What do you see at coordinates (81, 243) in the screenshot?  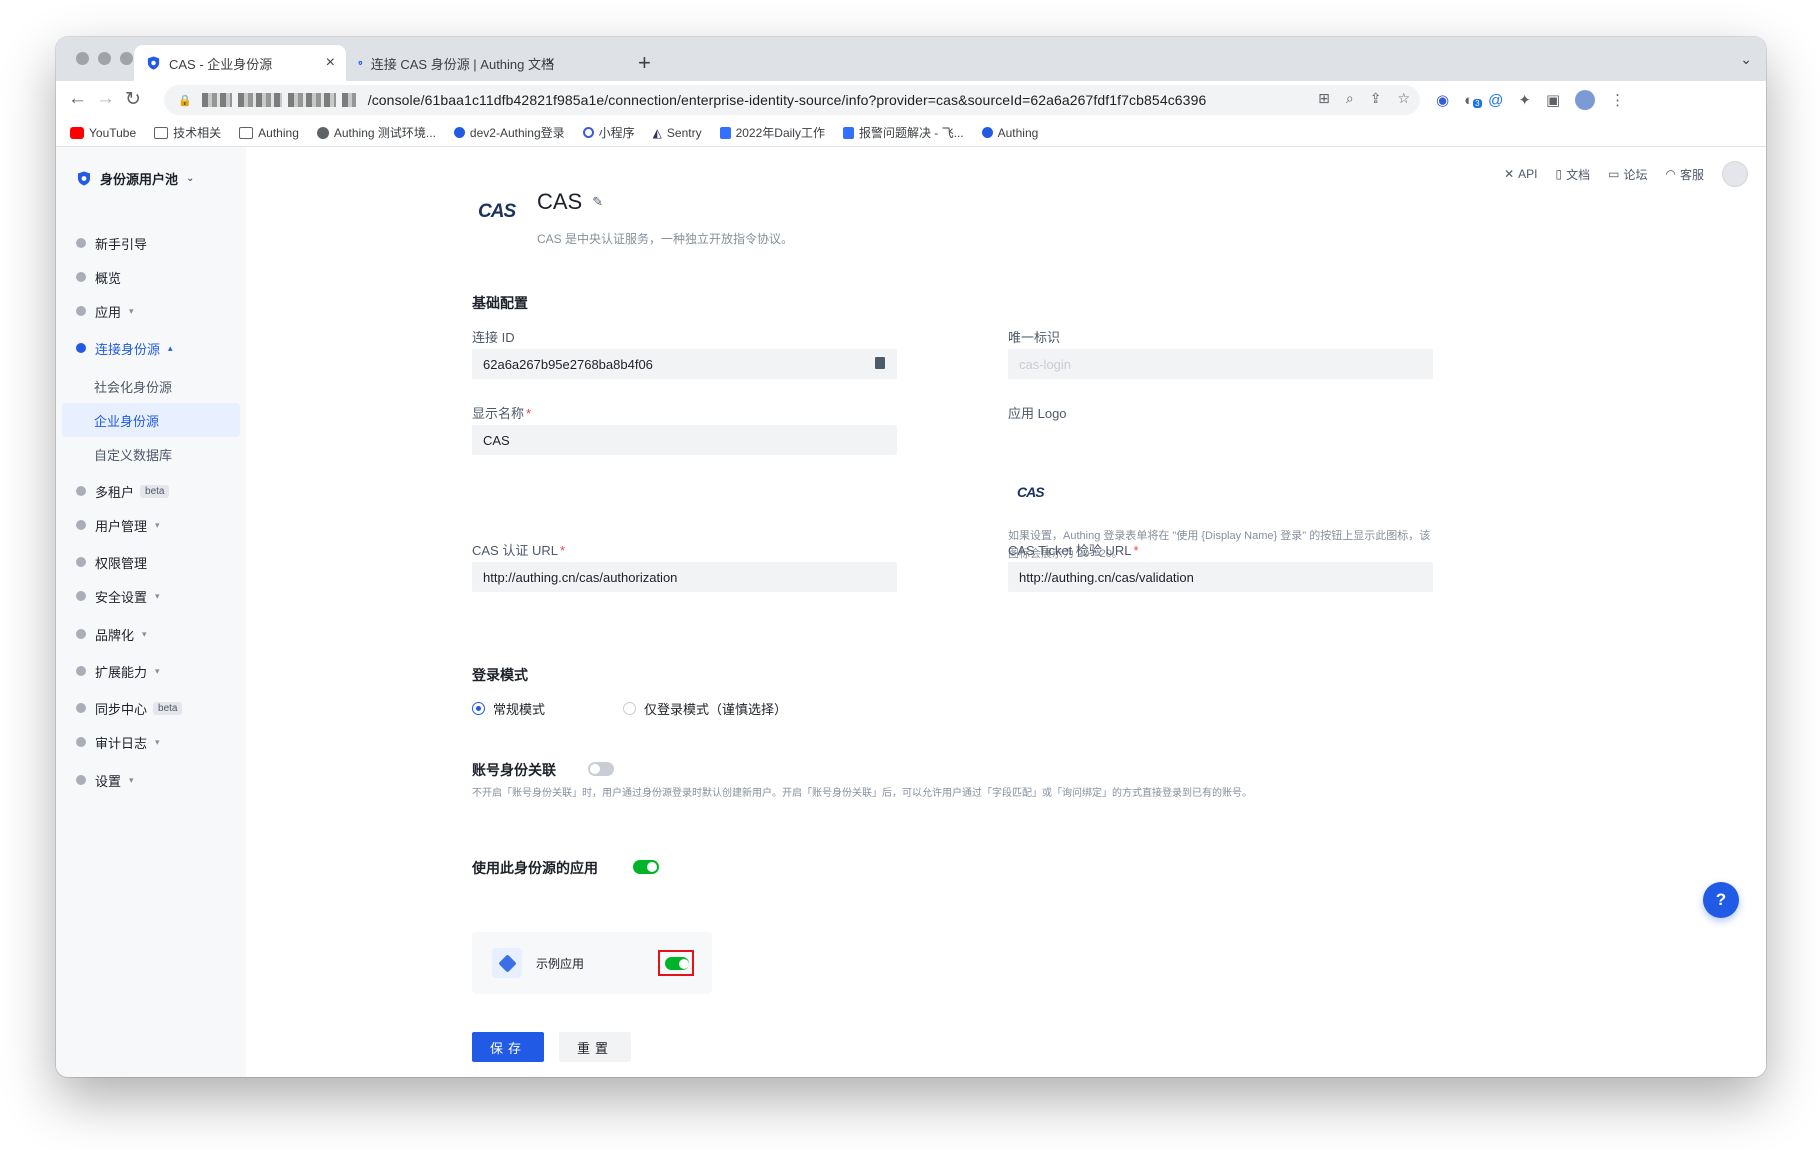 I see `compass-icon` at bounding box center [81, 243].